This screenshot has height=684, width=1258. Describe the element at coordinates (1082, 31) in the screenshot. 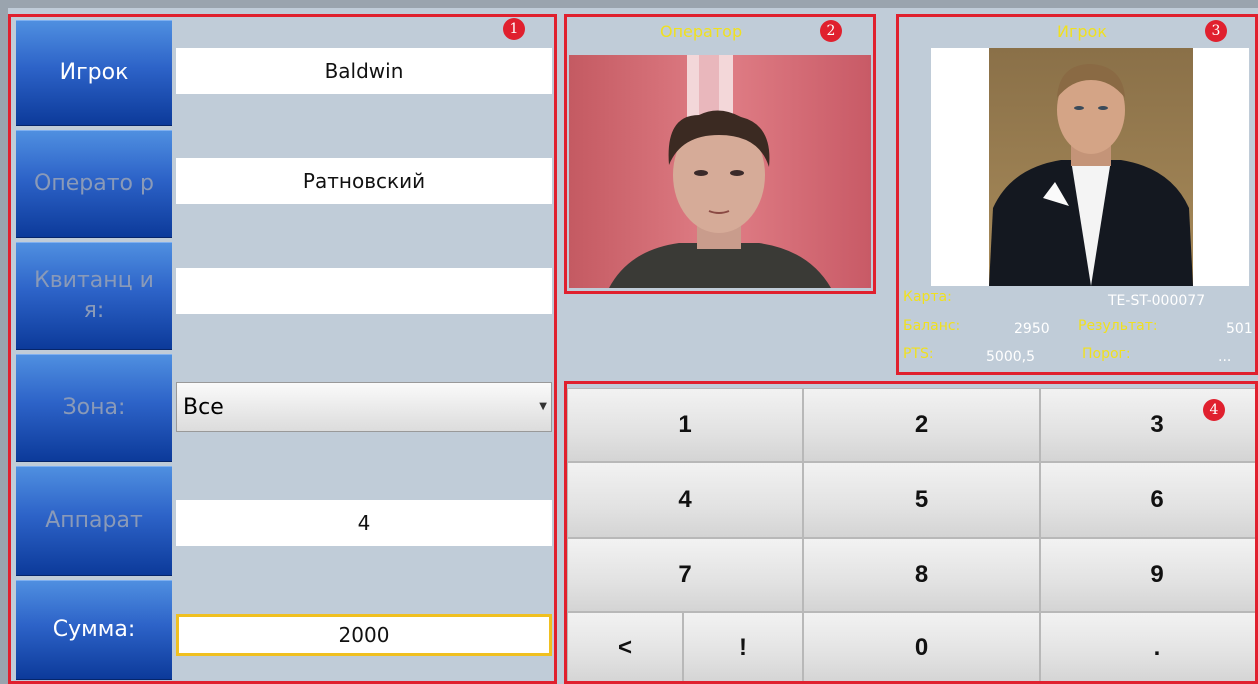

I see `player-panel-title: Игрок` at that location.